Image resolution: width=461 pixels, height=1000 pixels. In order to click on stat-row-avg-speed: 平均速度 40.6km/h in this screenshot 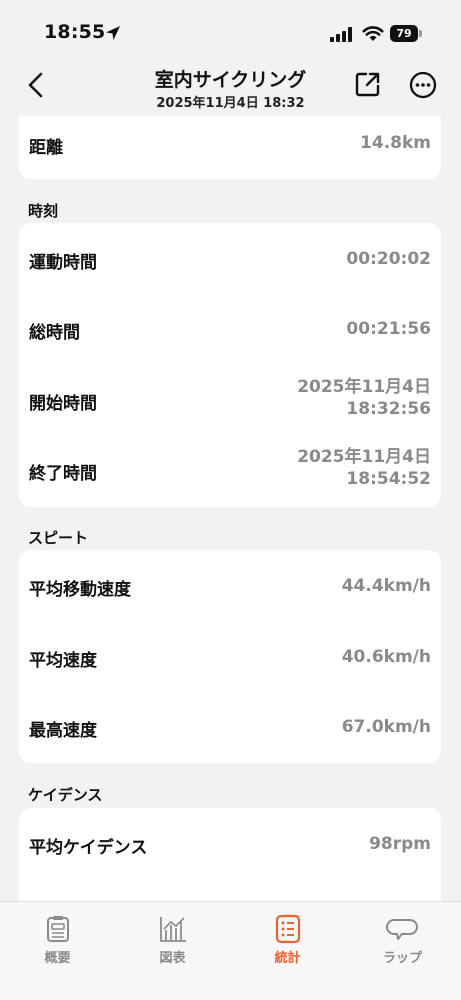, I will do `click(230, 656)`.